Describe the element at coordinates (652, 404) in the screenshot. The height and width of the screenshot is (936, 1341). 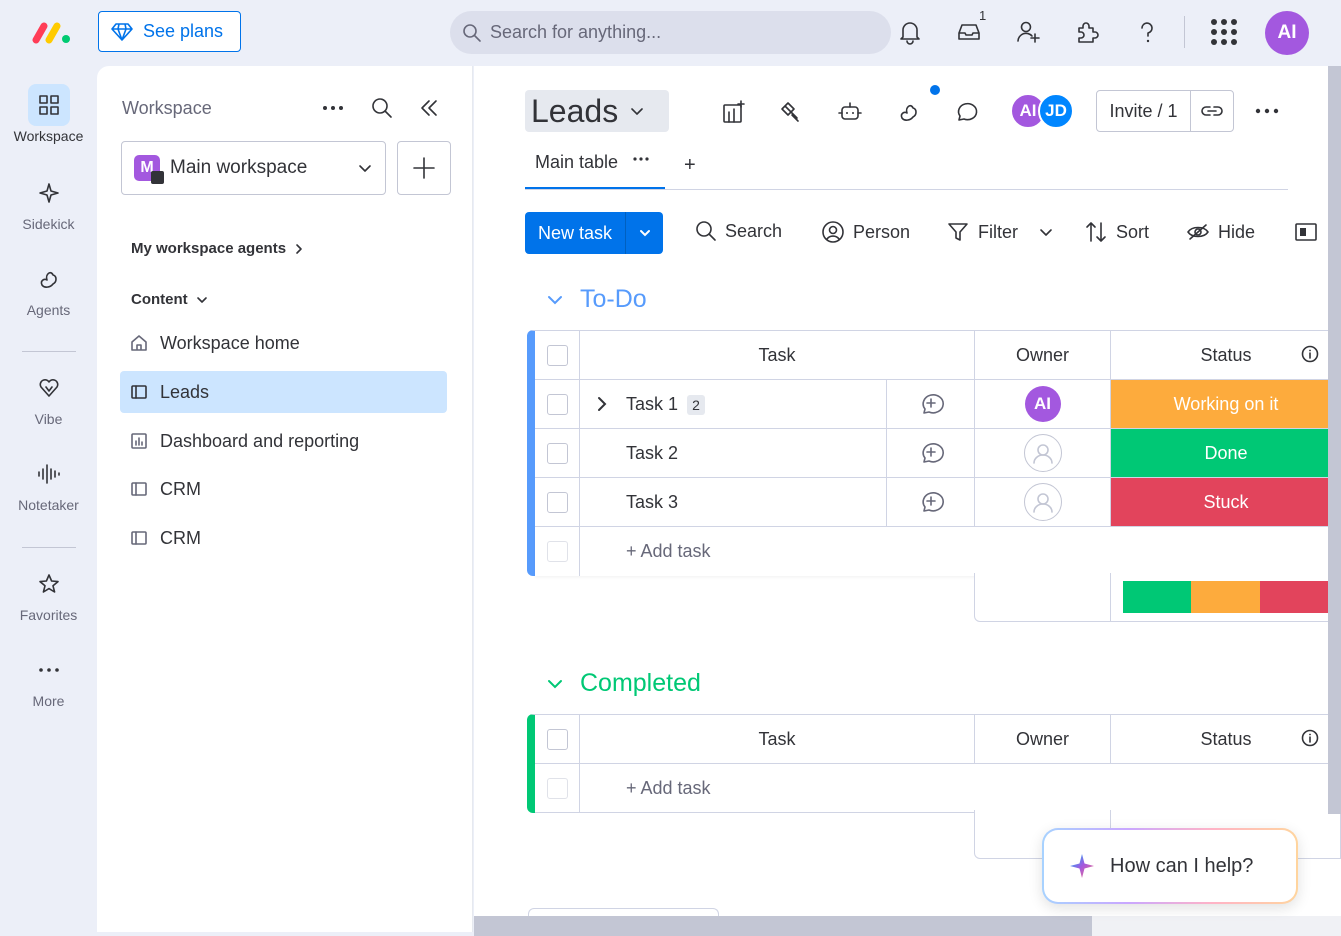
I see `task-name: Task 1` at that location.